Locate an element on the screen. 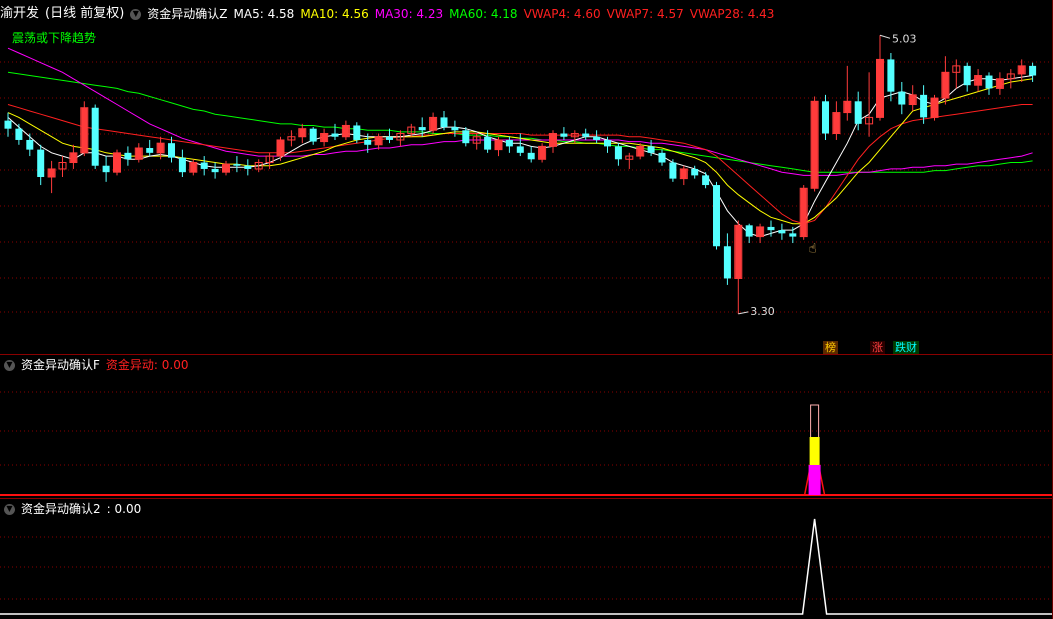 The width and height of the screenshot is (1053, 619). high-label: 5.03 is located at coordinates (904, 38).